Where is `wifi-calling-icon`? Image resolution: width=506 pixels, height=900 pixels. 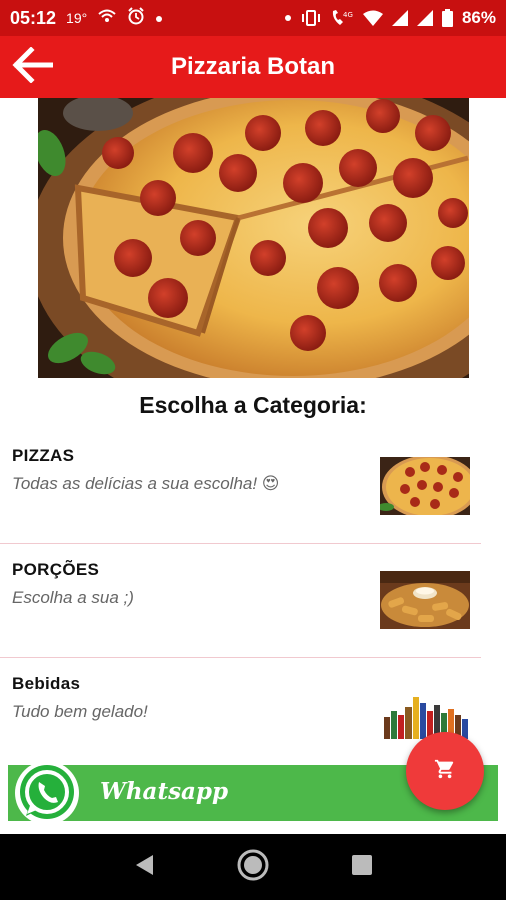
wifi-calling-icon is located at coordinates (107, 18).